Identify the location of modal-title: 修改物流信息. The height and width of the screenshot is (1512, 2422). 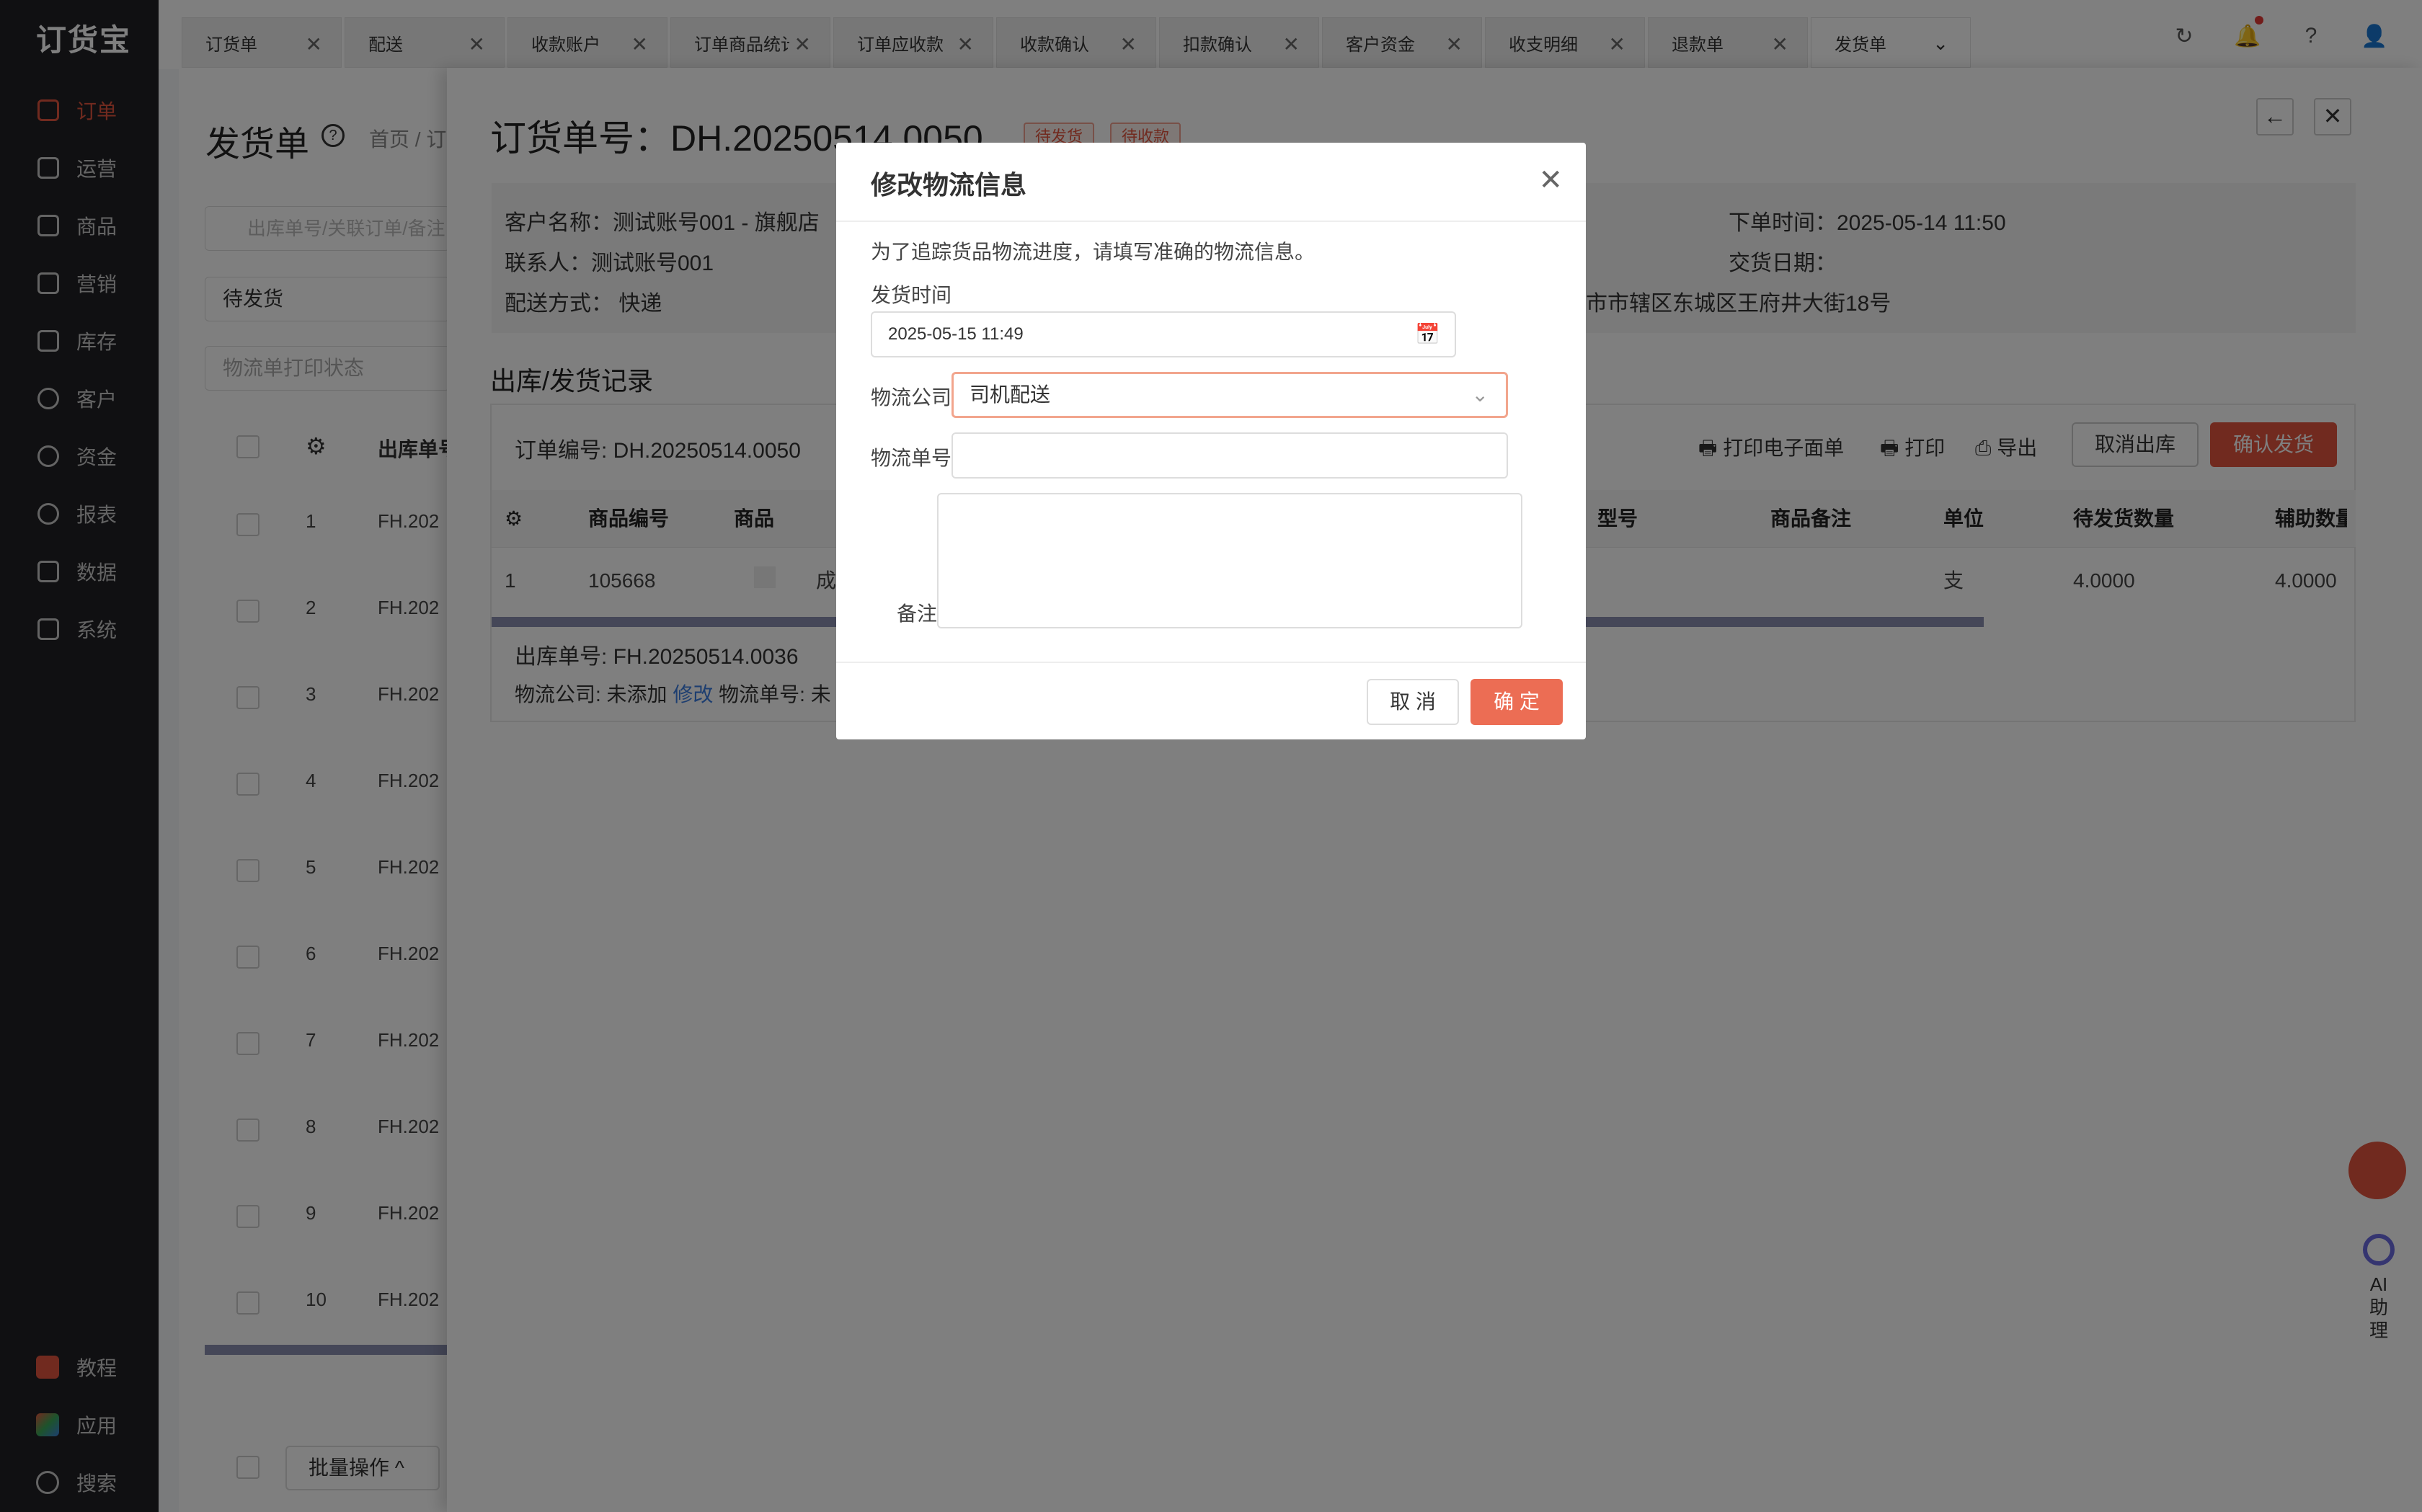
(949, 185).